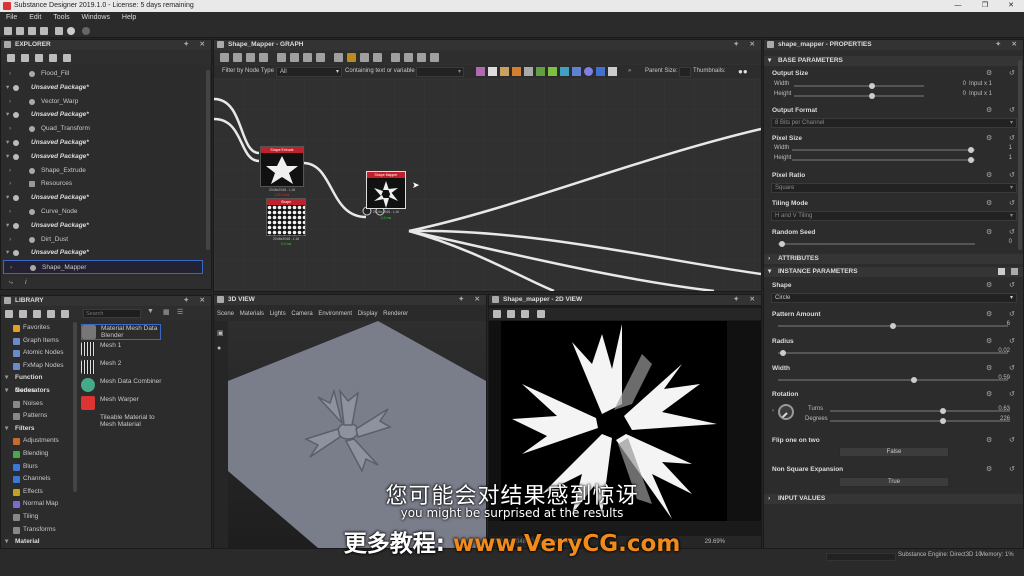 This screenshot has height=576, width=1024. Describe the element at coordinates (497, 314) in the screenshot. I see `2d-tool-icon` at that location.